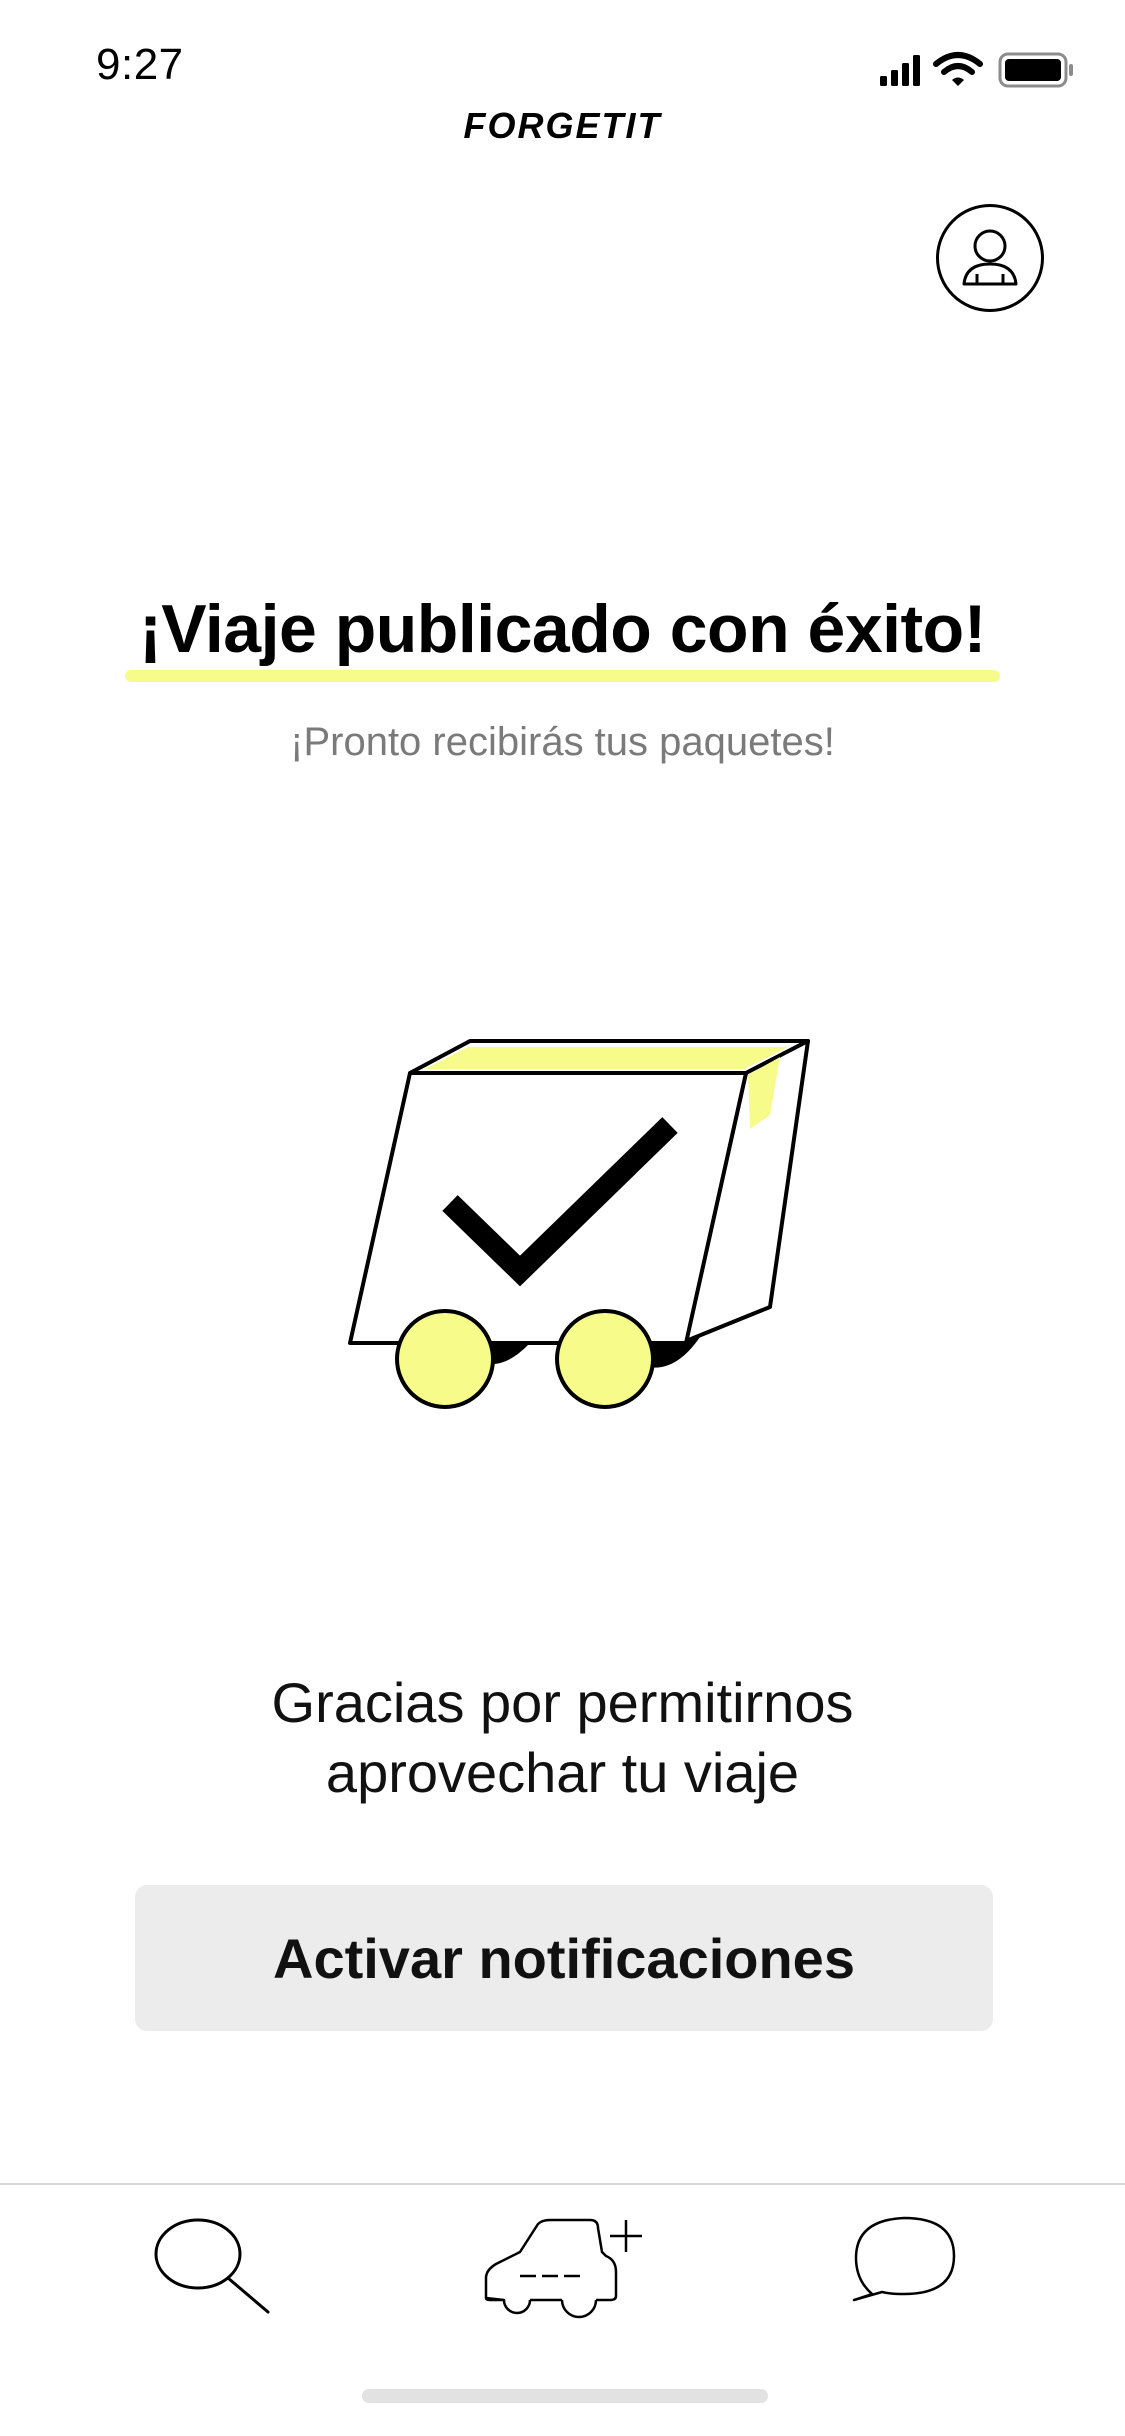 Image resolution: width=1125 pixels, height=2436 pixels. What do you see at coordinates (562, 1772) in the screenshot?
I see `thanks-line-2: aprovechar tu viaje` at bounding box center [562, 1772].